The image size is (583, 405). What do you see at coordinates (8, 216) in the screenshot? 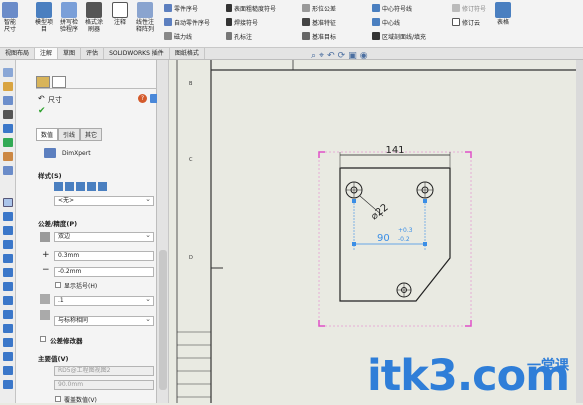
I see `tool-10-icon` at bounding box center [8, 216].